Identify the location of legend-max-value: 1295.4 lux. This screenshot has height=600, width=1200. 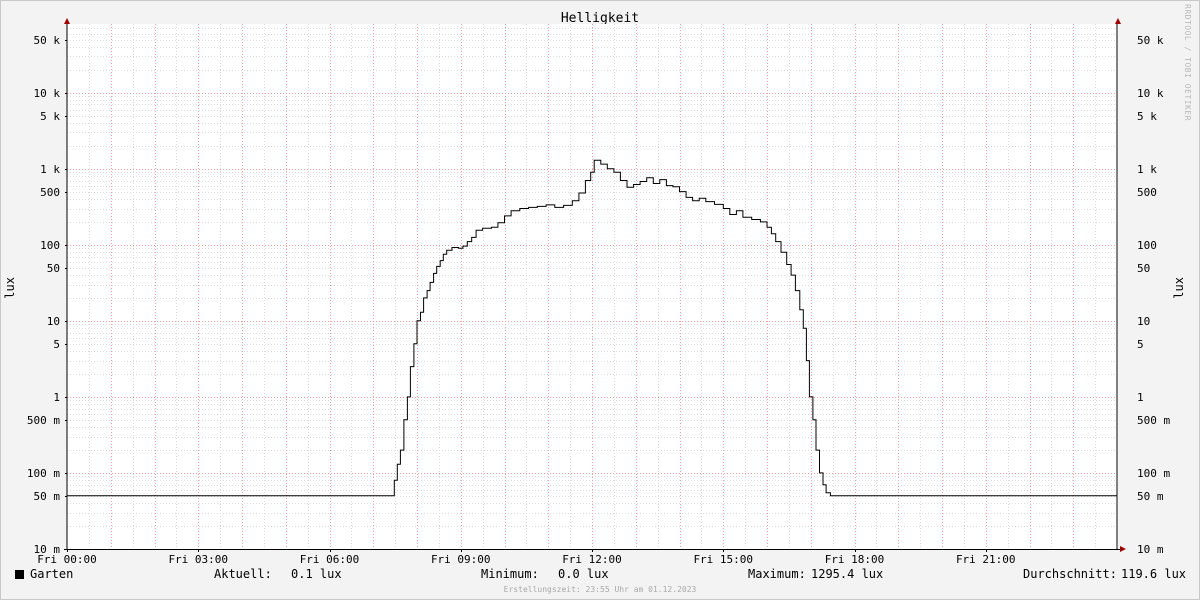
(847, 574).